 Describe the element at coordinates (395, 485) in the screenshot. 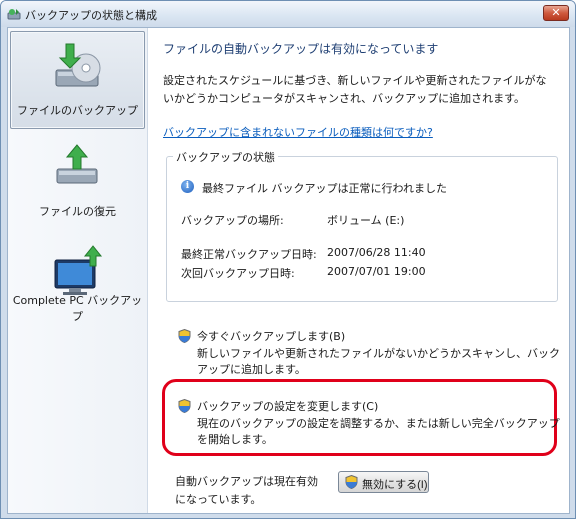

I see `disable-button-label: 無効にする(I)` at that location.